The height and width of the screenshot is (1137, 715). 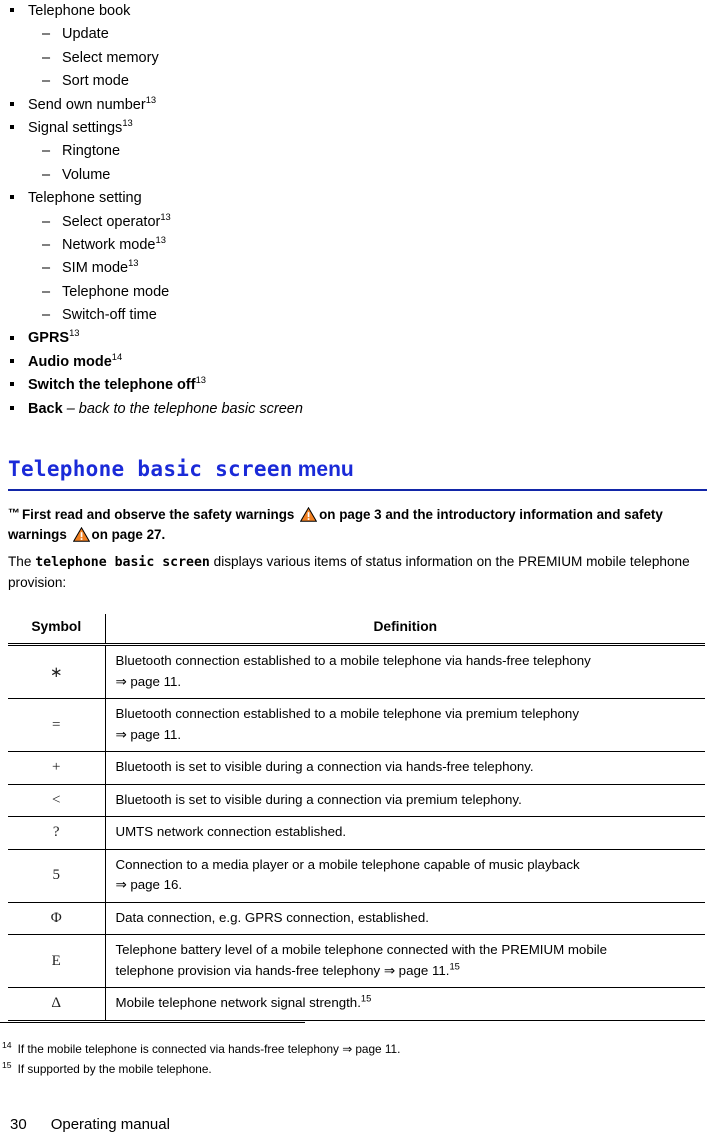 I want to click on menu-item-label: Telephone setting, so click(x=85, y=198).